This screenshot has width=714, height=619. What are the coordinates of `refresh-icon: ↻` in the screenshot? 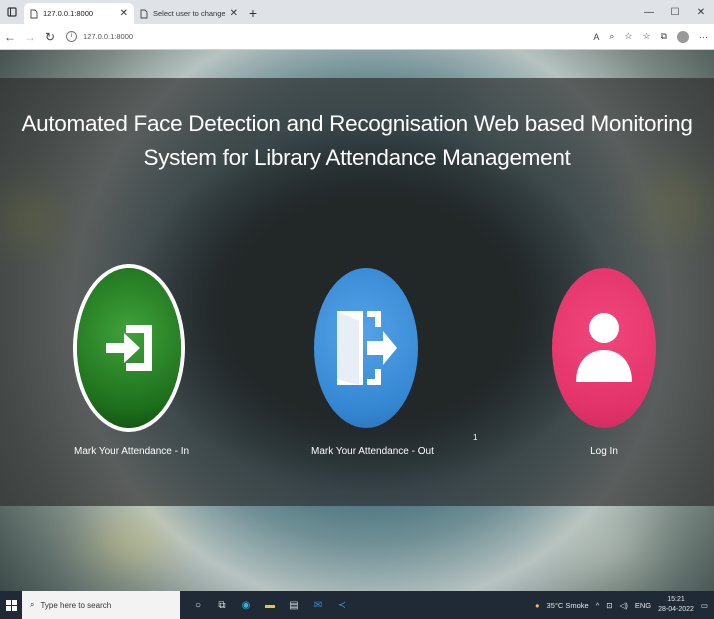 It's located at (50, 37).